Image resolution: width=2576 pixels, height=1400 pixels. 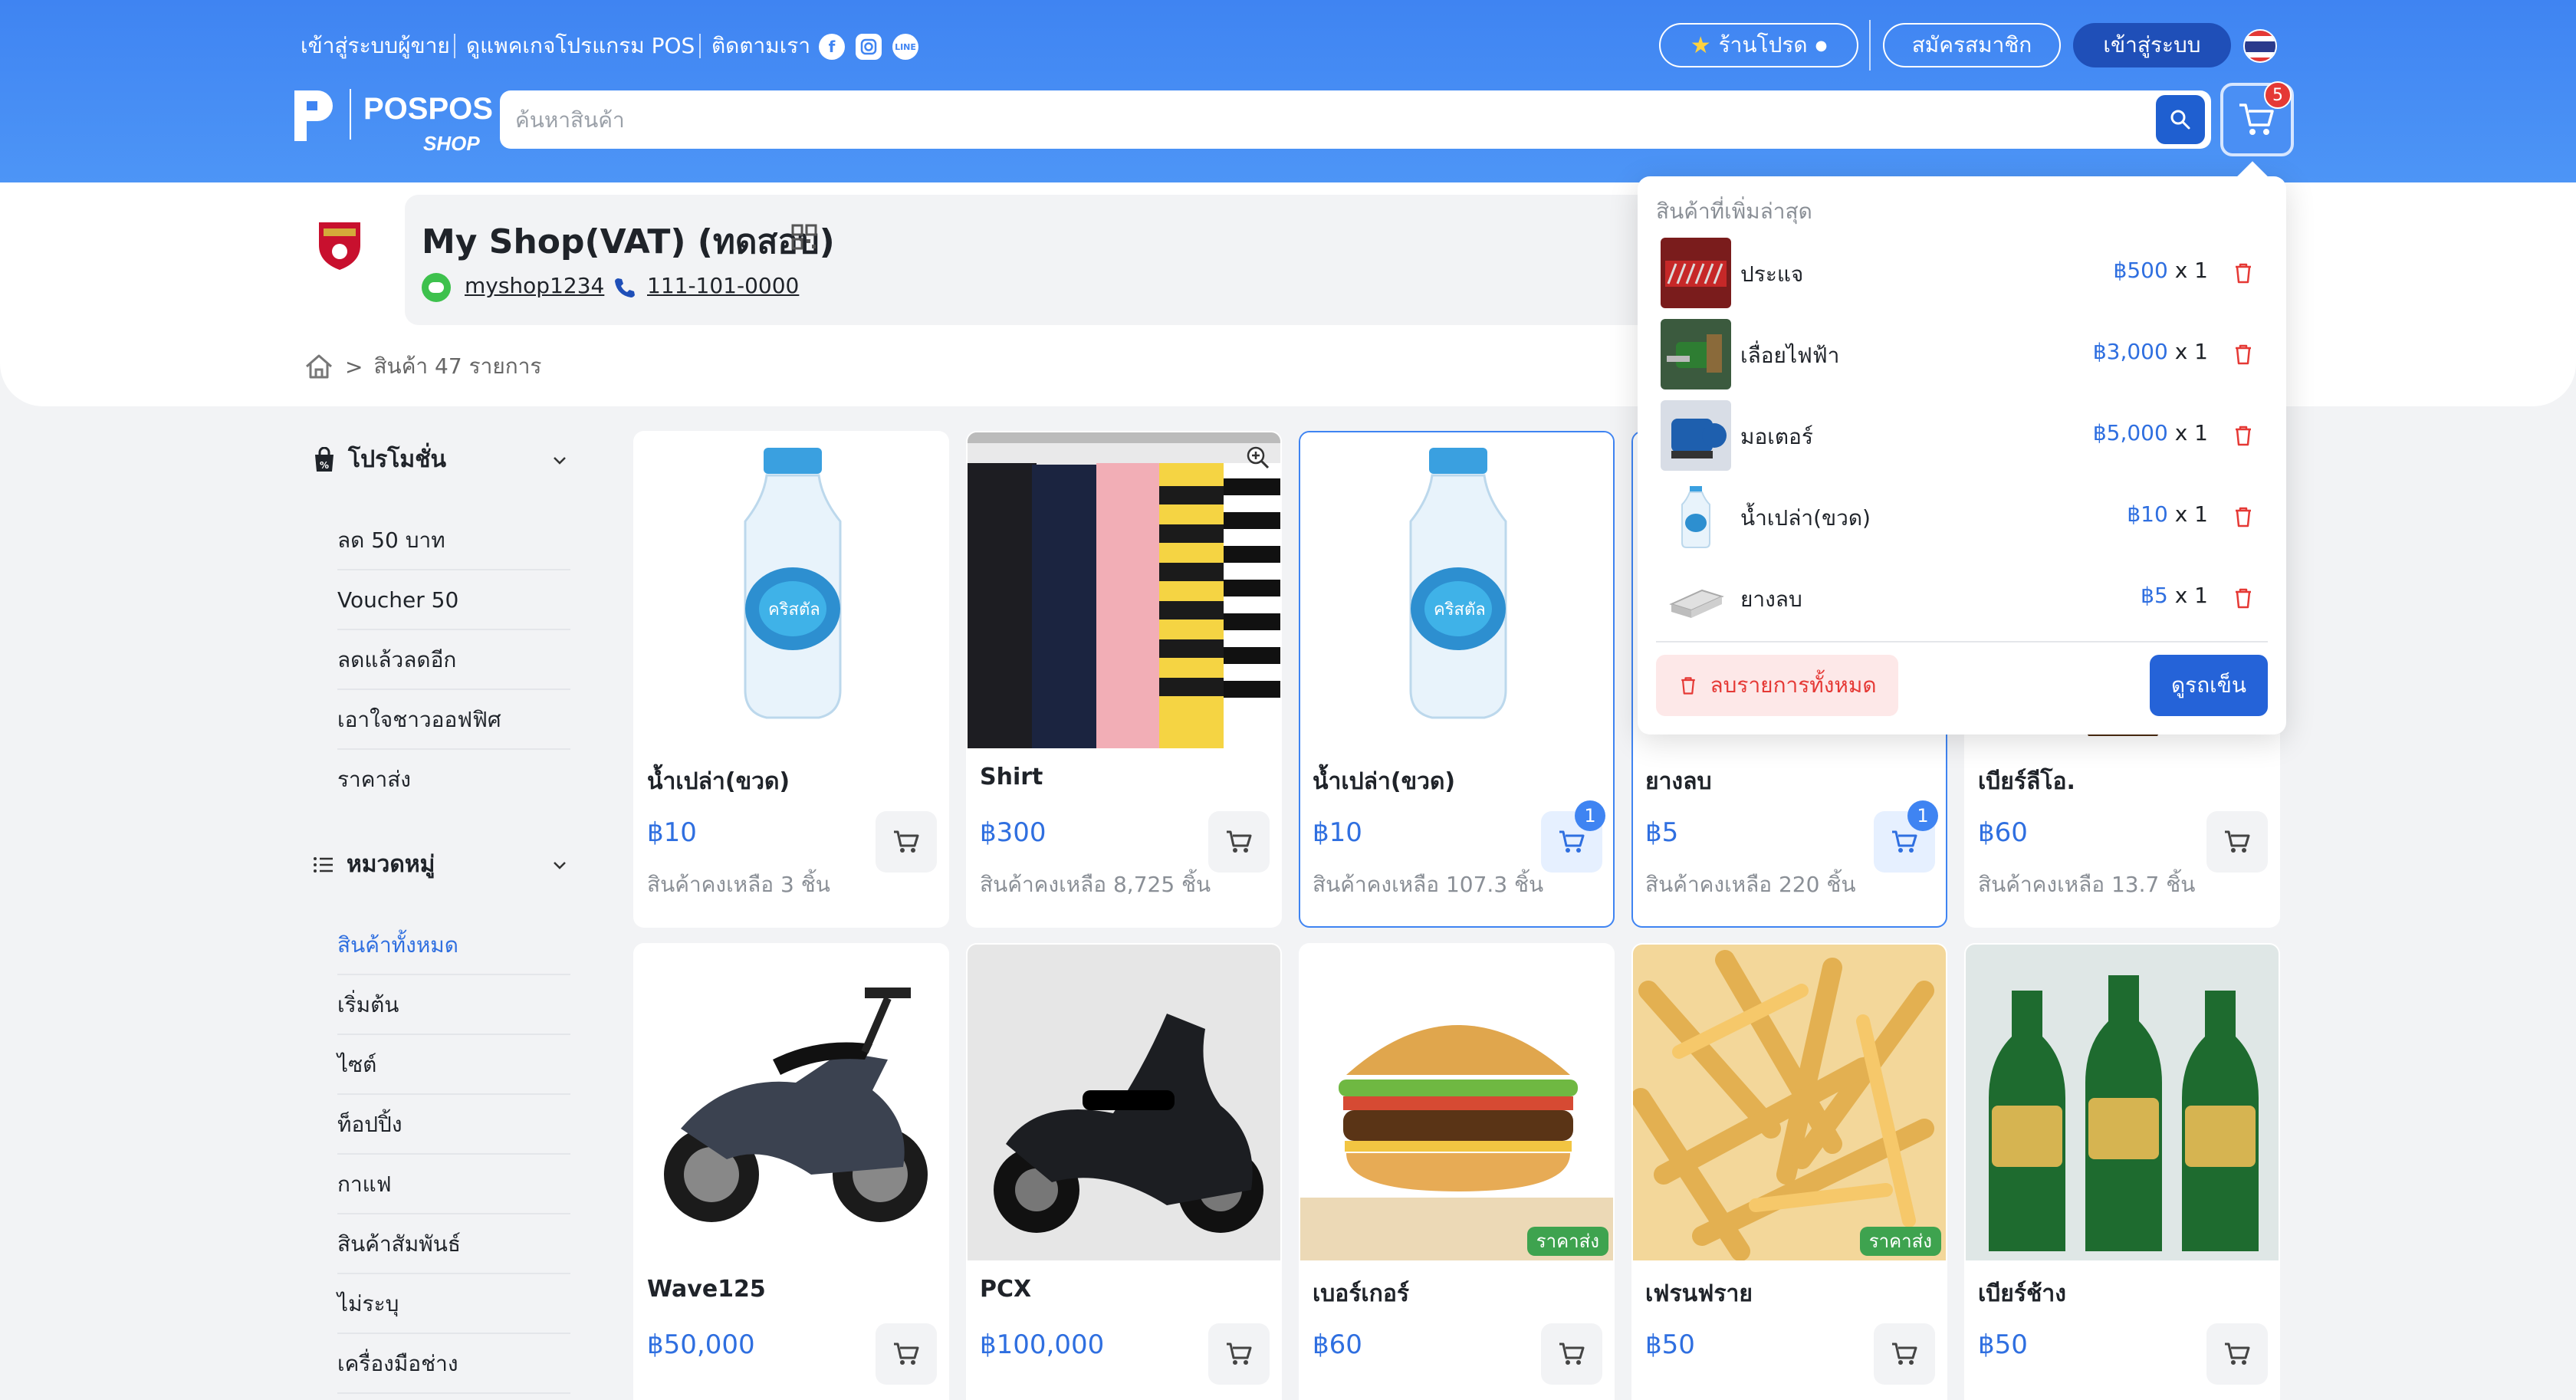 What do you see at coordinates (376, 46) in the screenshot?
I see `seller-login-link: เข้าสู่ระบบผู้ขาย` at bounding box center [376, 46].